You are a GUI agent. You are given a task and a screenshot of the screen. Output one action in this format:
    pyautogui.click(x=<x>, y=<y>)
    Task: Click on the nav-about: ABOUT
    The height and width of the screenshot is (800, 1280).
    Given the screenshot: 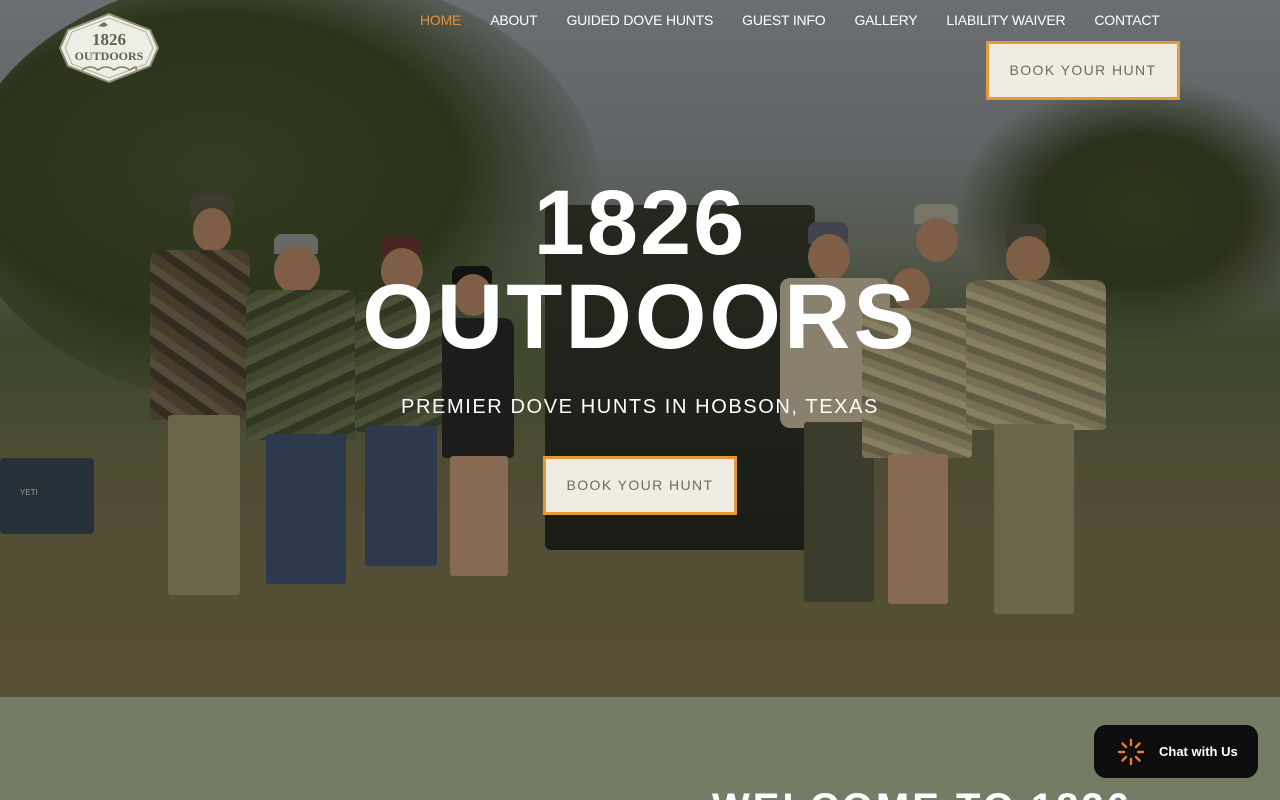 What is the action you would take?
    pyautogui.click(x=513, y=22)
    